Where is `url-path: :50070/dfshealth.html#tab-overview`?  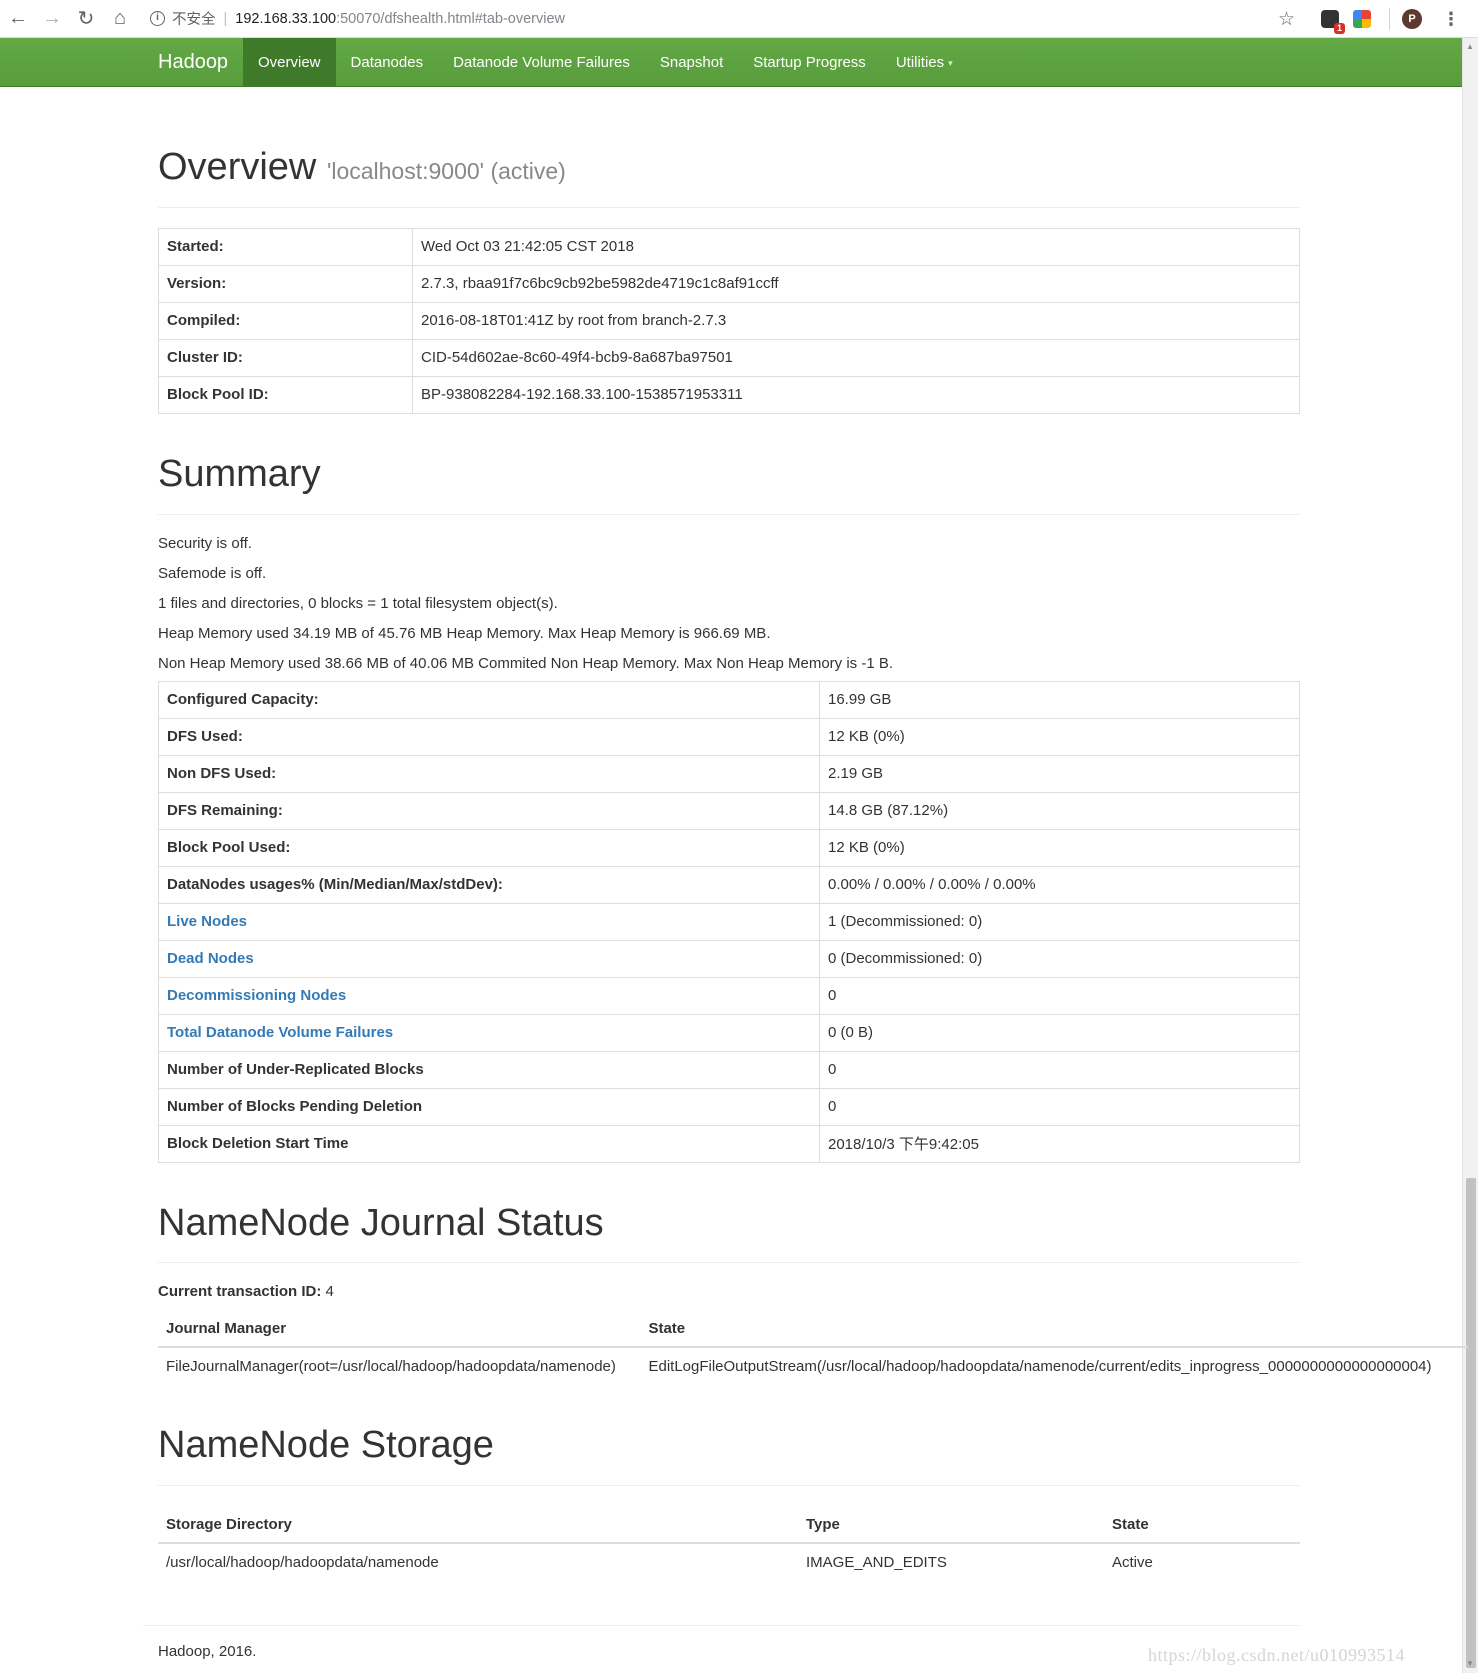 url-path: :50070/dfshealth.html#tab-overview is located at coordinates (450, 18).